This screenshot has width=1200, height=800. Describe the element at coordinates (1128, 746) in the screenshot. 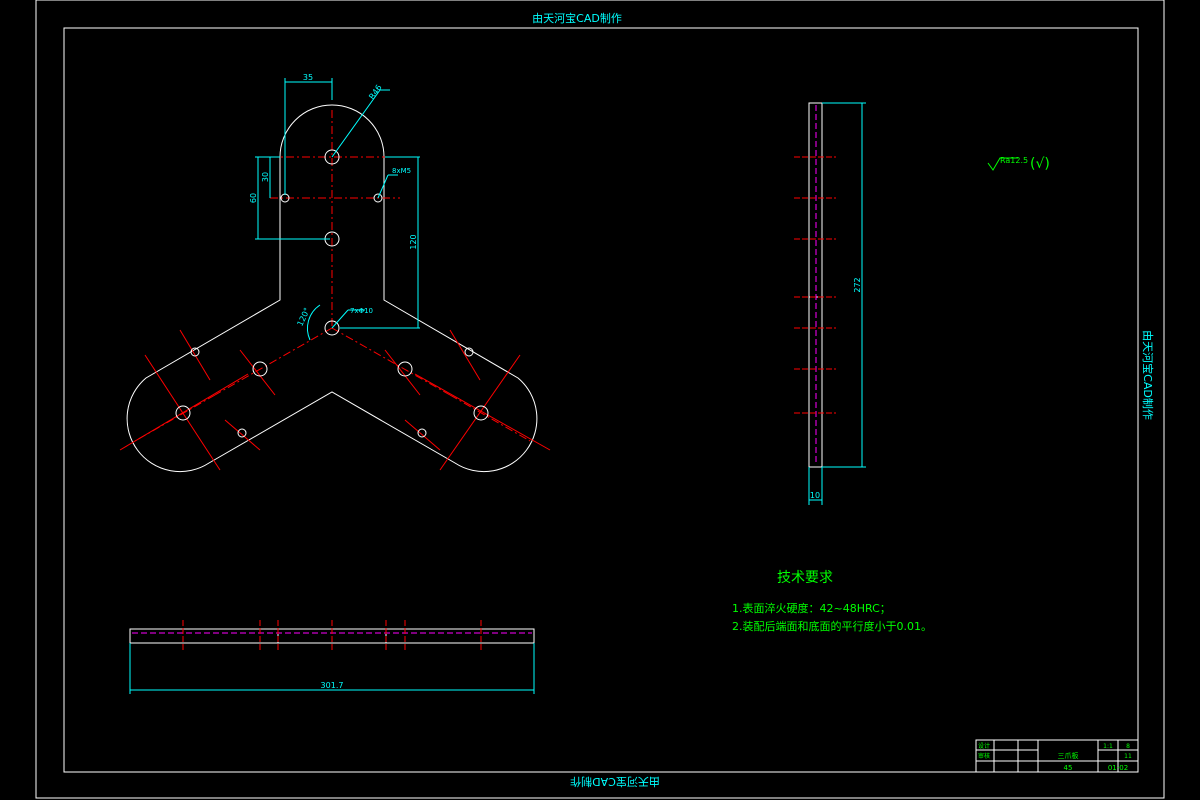

I see `title-block-count-a: 8` at that location.